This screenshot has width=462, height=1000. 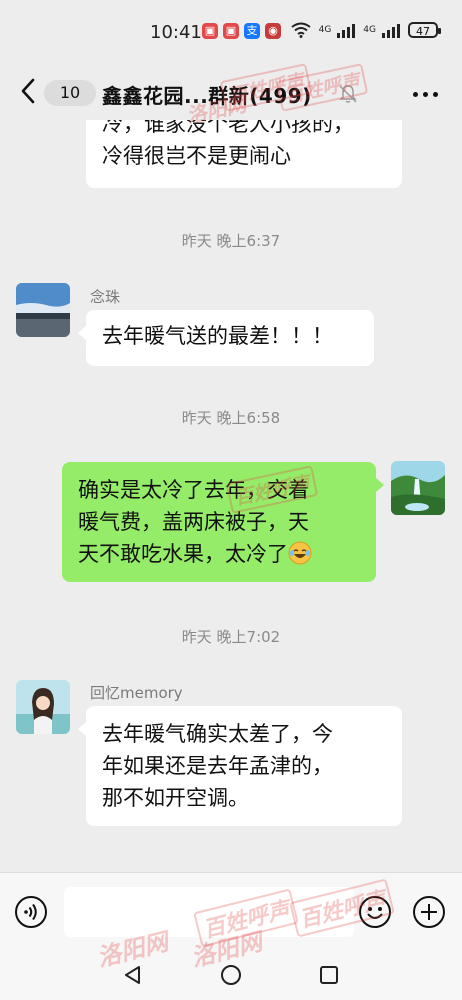 What do you see at coordinates (300, 553) in the screenshot?
I see `laugh-crying-emoji-icon` at bounding box center [300, 553].